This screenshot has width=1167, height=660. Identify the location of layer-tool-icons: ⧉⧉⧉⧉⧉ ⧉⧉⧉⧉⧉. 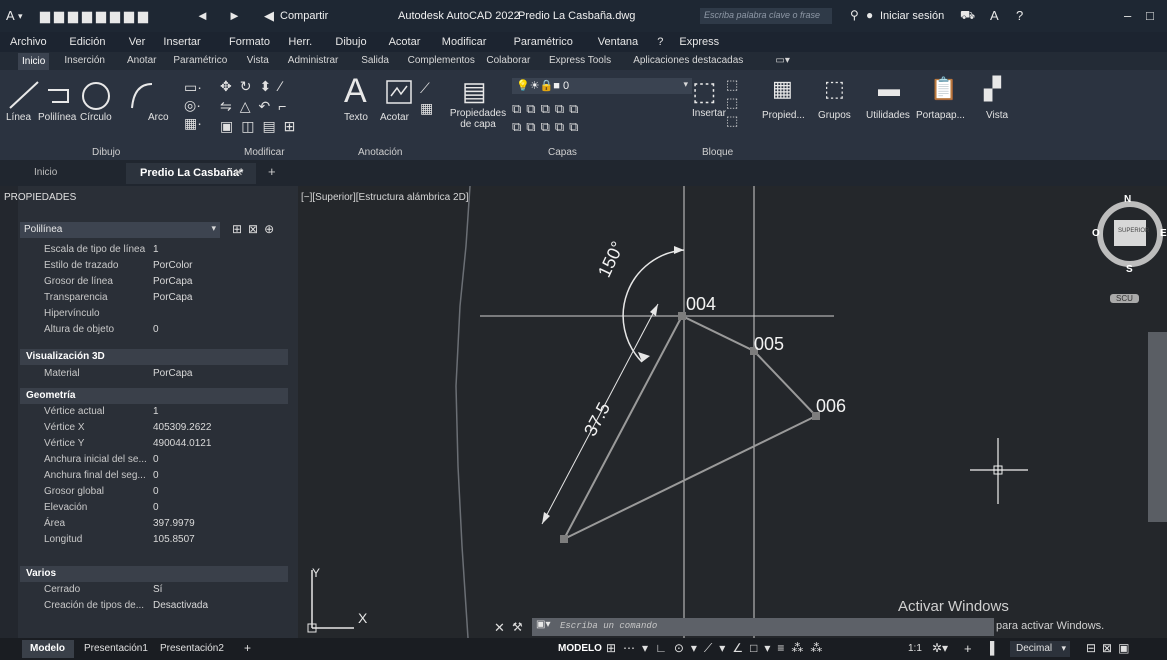
(547, 118).